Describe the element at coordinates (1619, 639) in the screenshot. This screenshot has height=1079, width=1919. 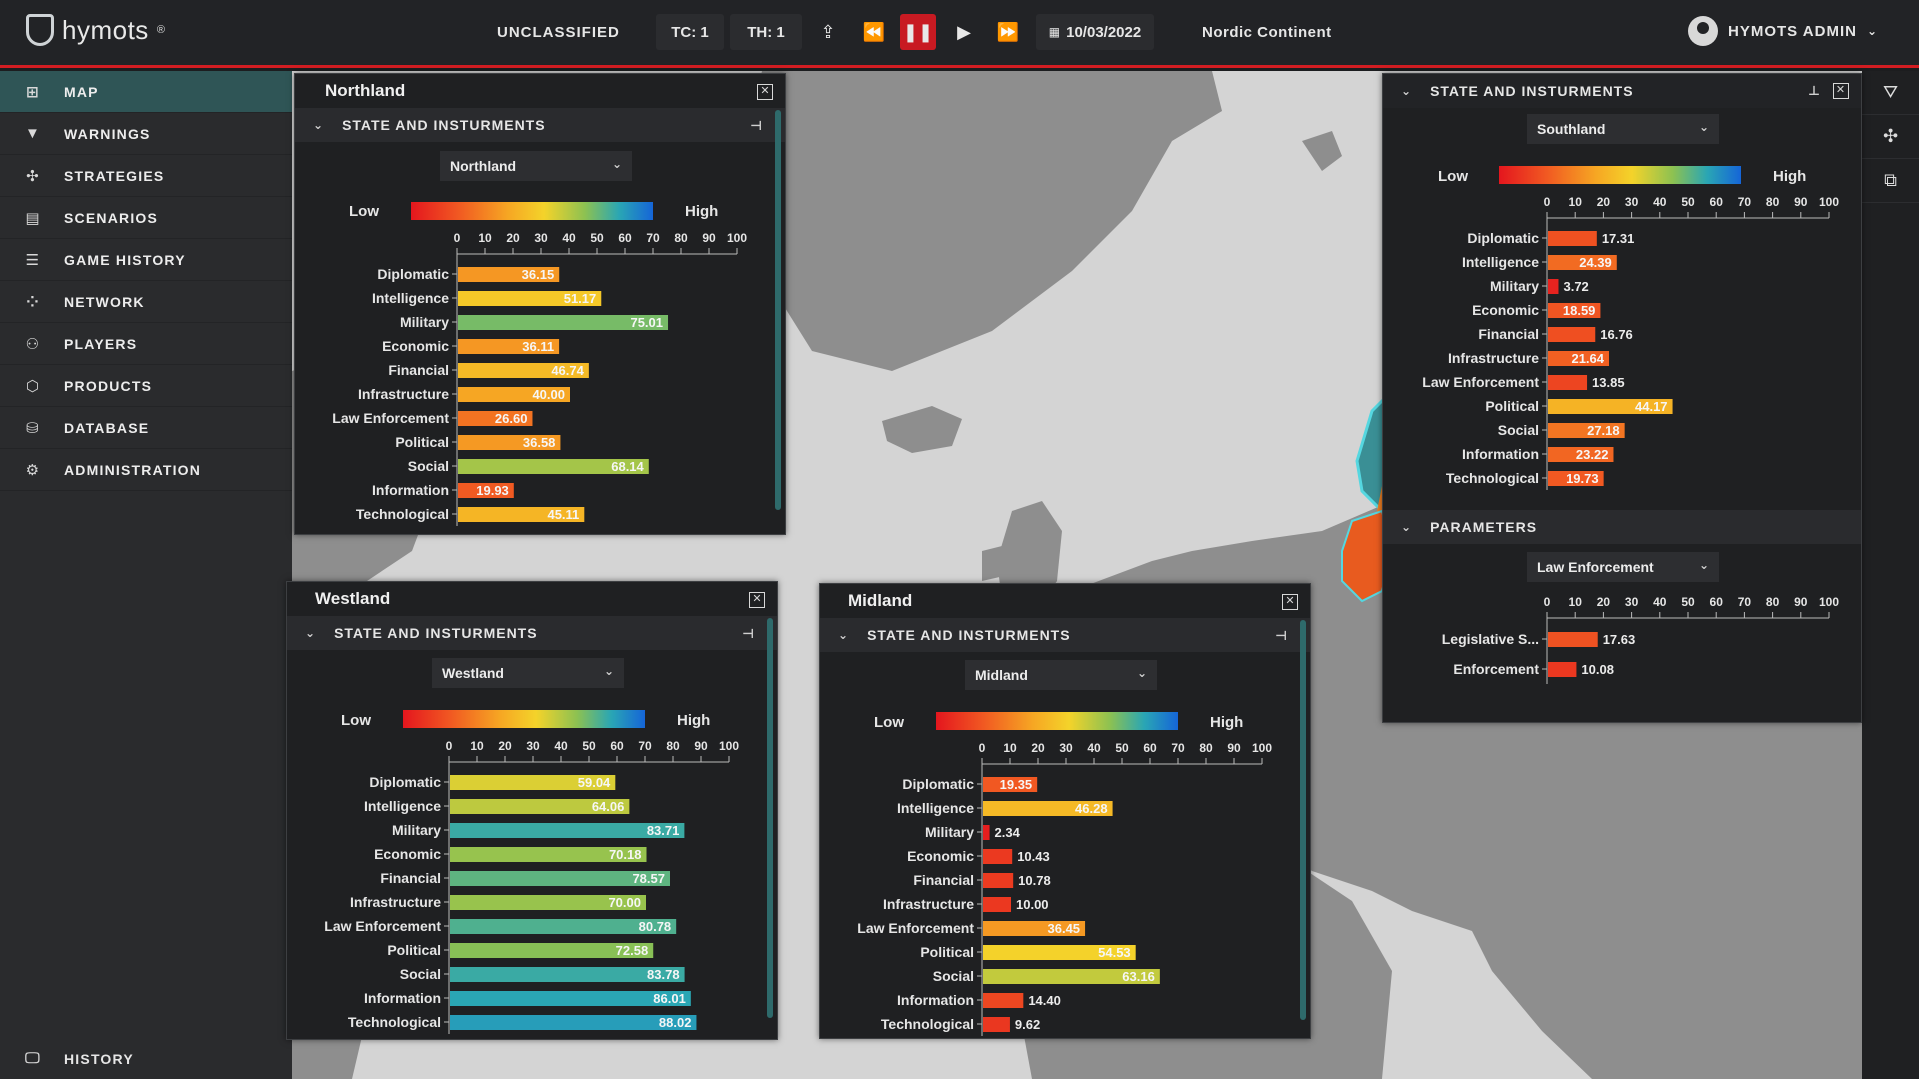
I see `data-label: 17.63` at that location.